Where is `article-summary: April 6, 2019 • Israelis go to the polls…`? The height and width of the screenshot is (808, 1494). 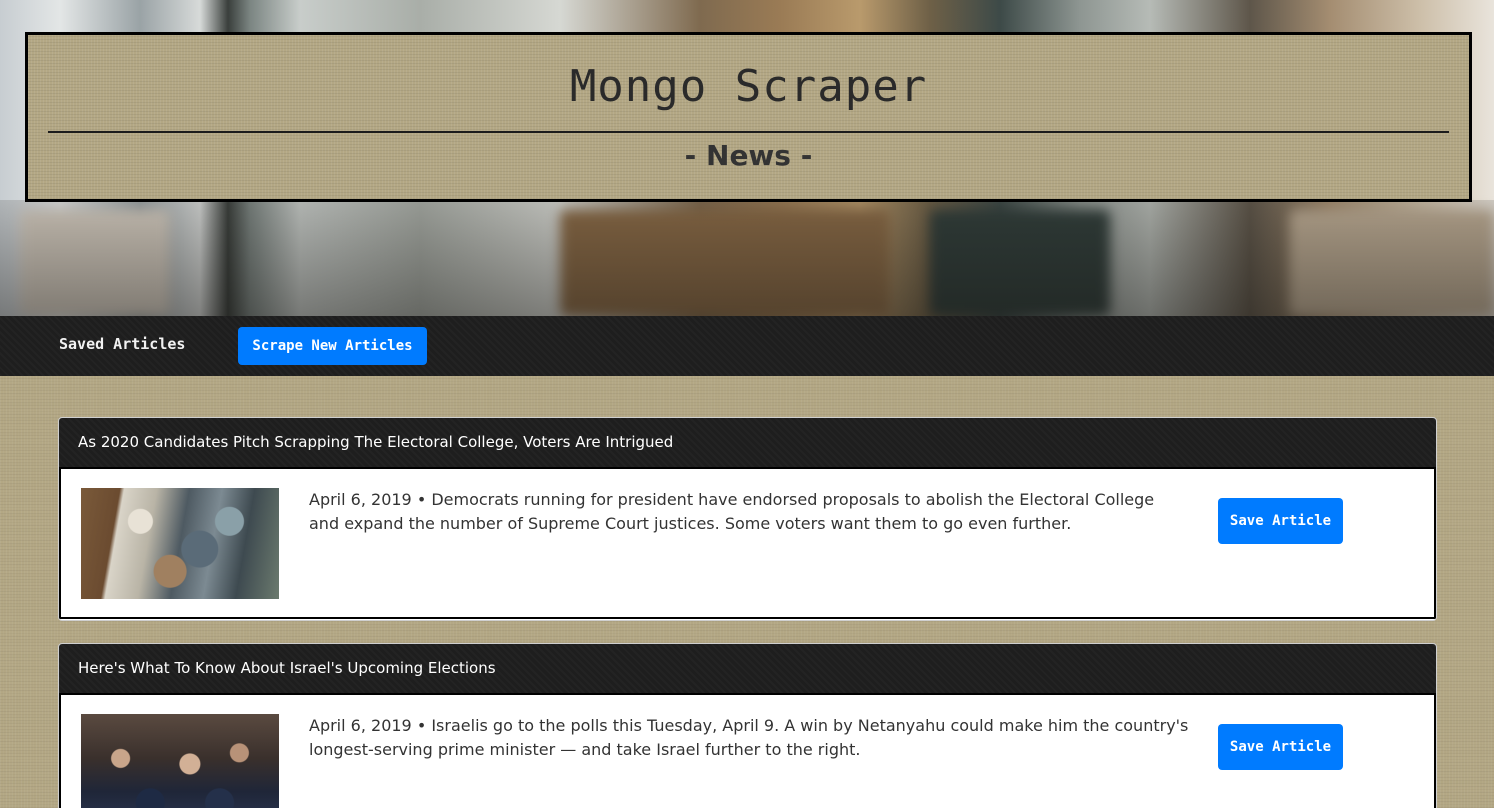
article-summary: April 6, 2019 • Israelis go to the polls… is located at coordinates (749, 737).